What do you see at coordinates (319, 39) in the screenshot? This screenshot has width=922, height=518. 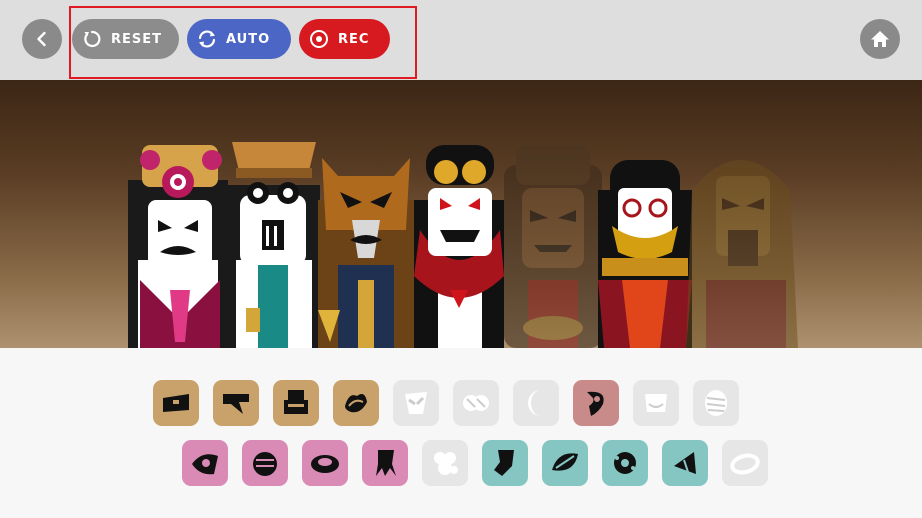 I see `record-icon` at bounding box center [319, 39].